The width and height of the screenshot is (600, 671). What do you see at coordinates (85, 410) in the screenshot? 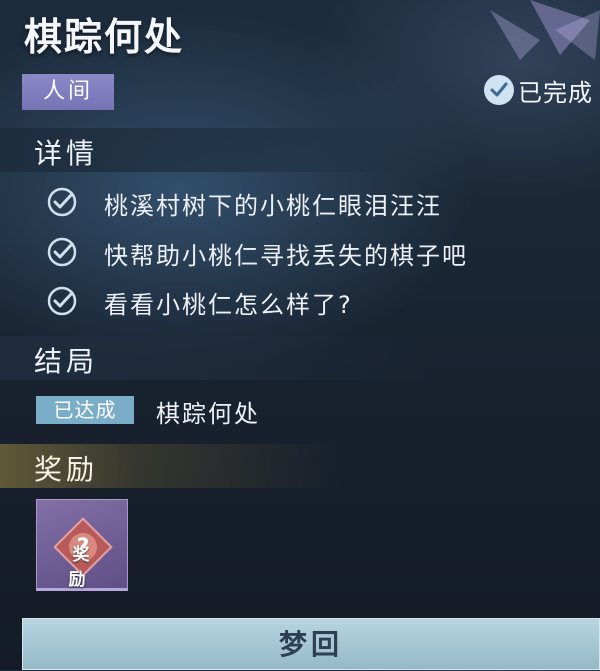
I see `ending-achieved-badge: 已达成` at bounding box center [85, 410].